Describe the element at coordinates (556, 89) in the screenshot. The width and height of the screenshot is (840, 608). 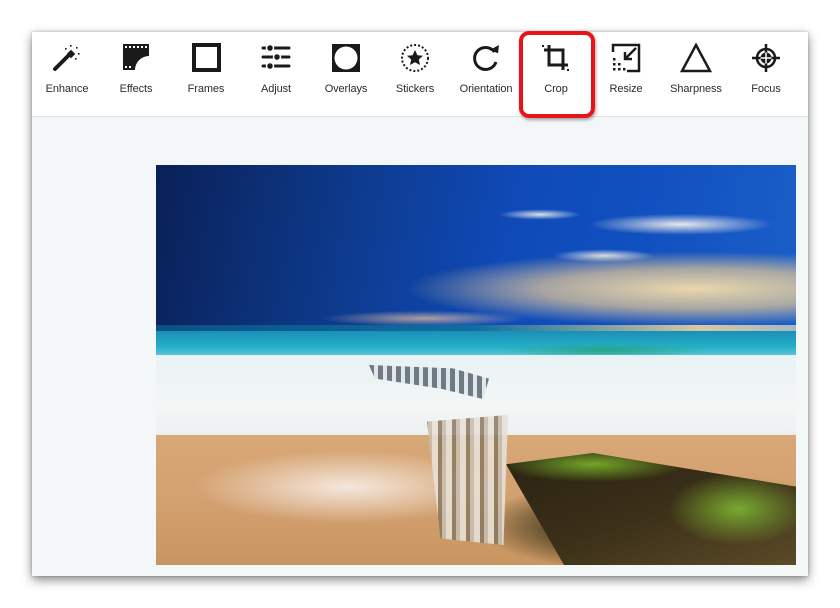
I see `tool-label: Crop` at that location.